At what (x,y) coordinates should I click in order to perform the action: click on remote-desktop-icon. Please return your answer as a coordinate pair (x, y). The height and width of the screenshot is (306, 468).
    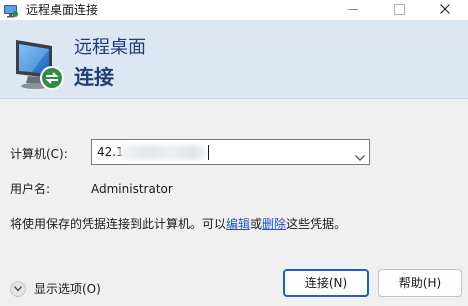
    Looking at the image, I should click on (11, 10).